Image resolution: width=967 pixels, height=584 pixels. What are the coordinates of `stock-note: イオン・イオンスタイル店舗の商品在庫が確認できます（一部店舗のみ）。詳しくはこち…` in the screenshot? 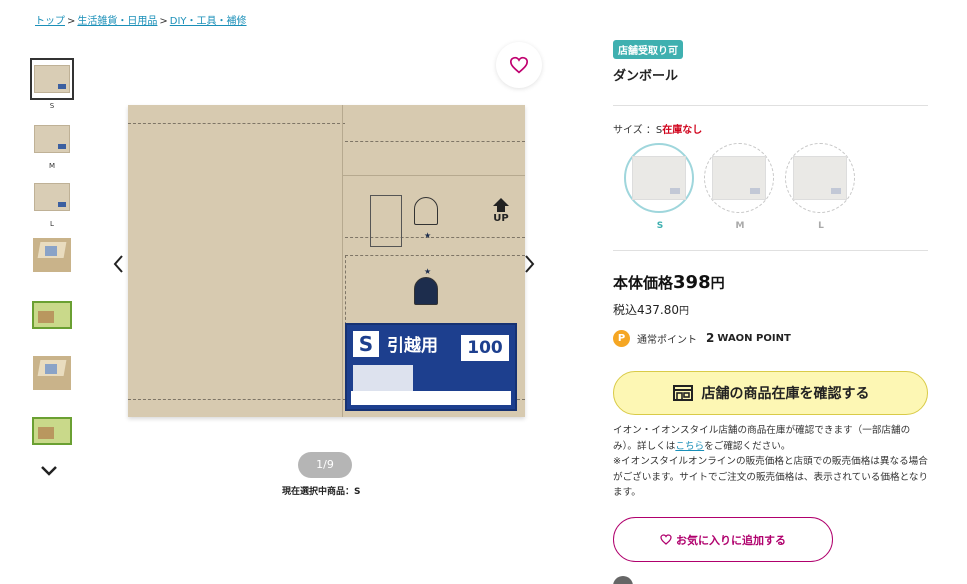 It's located at (772, 462).